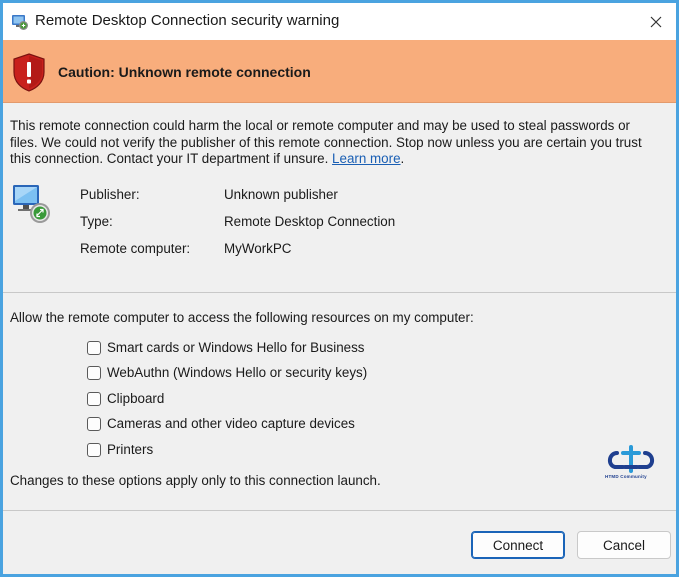 This screenshot has height=577, width=679. What do you see at coordinates (518, 545) in the screenshot?
I see `connect-button: Connect` at bounding box center [518, 545].